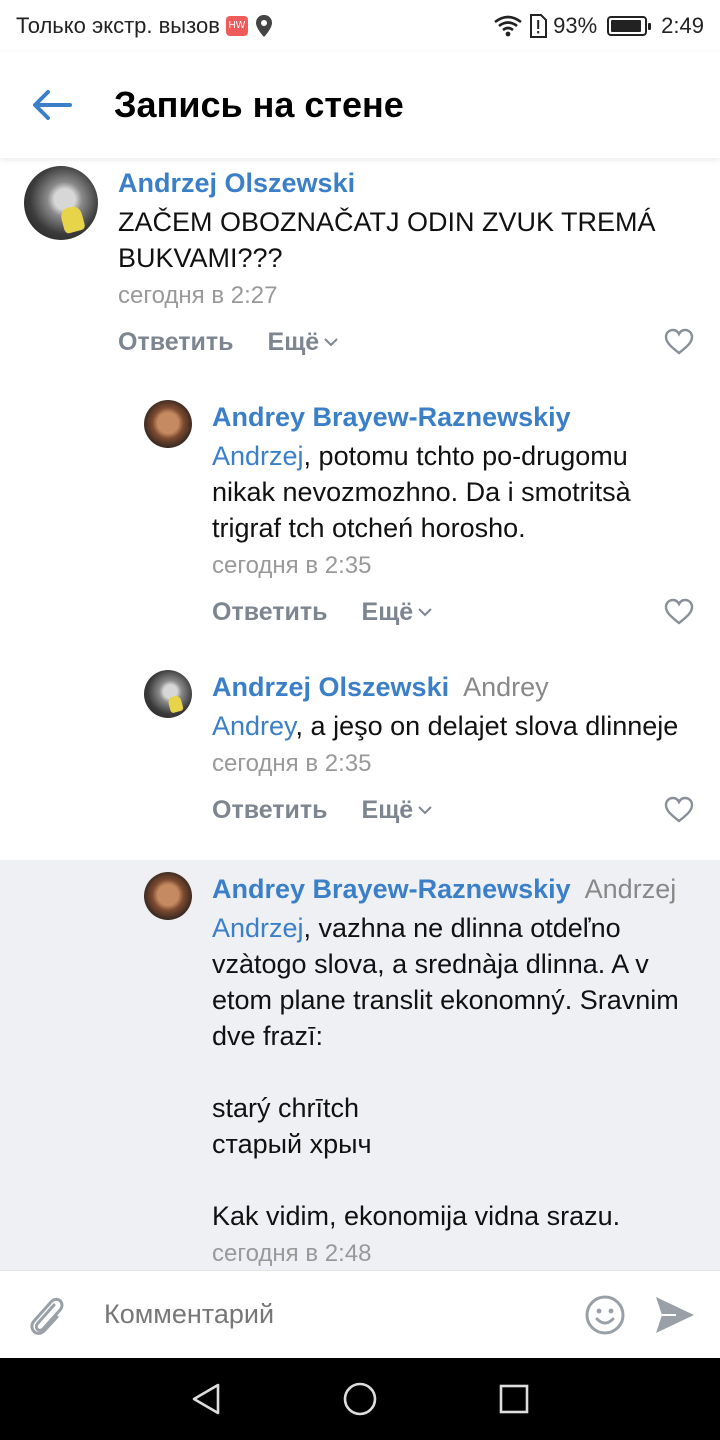 This screenshot has height=1440, width=720. What do you see at coordinates (453, 687) in the screenshot?
I see `author-line: Andrzej Olszewski Andrey` at bounding box center [453, 687].